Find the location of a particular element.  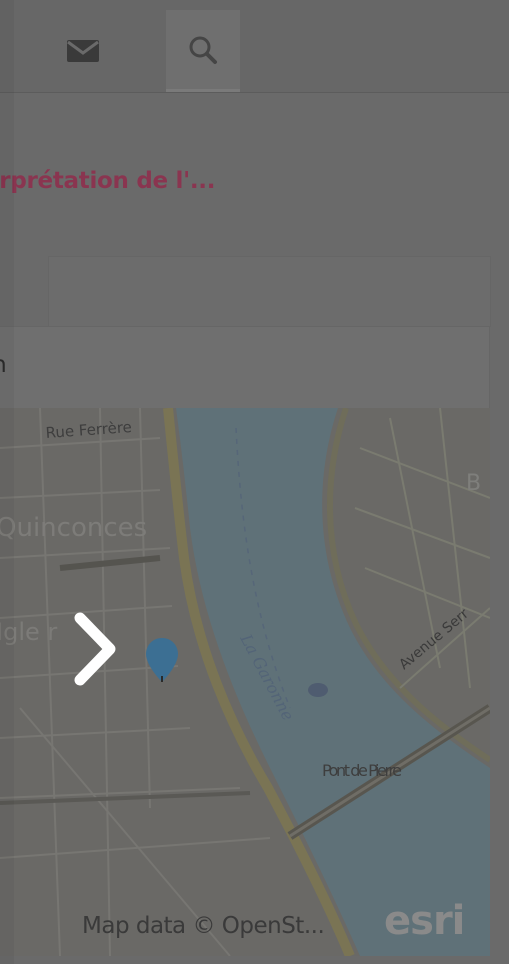

left-edge-shade is located at coordinates (7, 482).